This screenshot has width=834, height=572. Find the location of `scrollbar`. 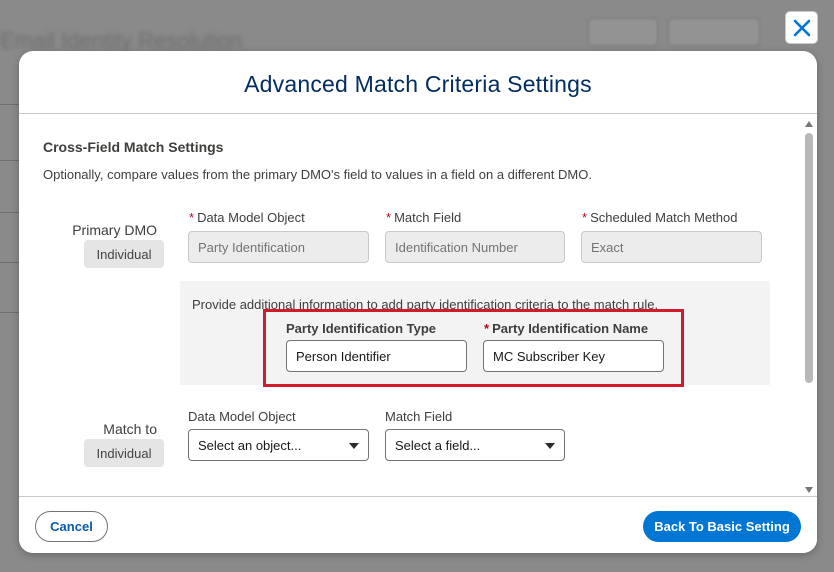

scrollbar is located at coordinates (809, 307).